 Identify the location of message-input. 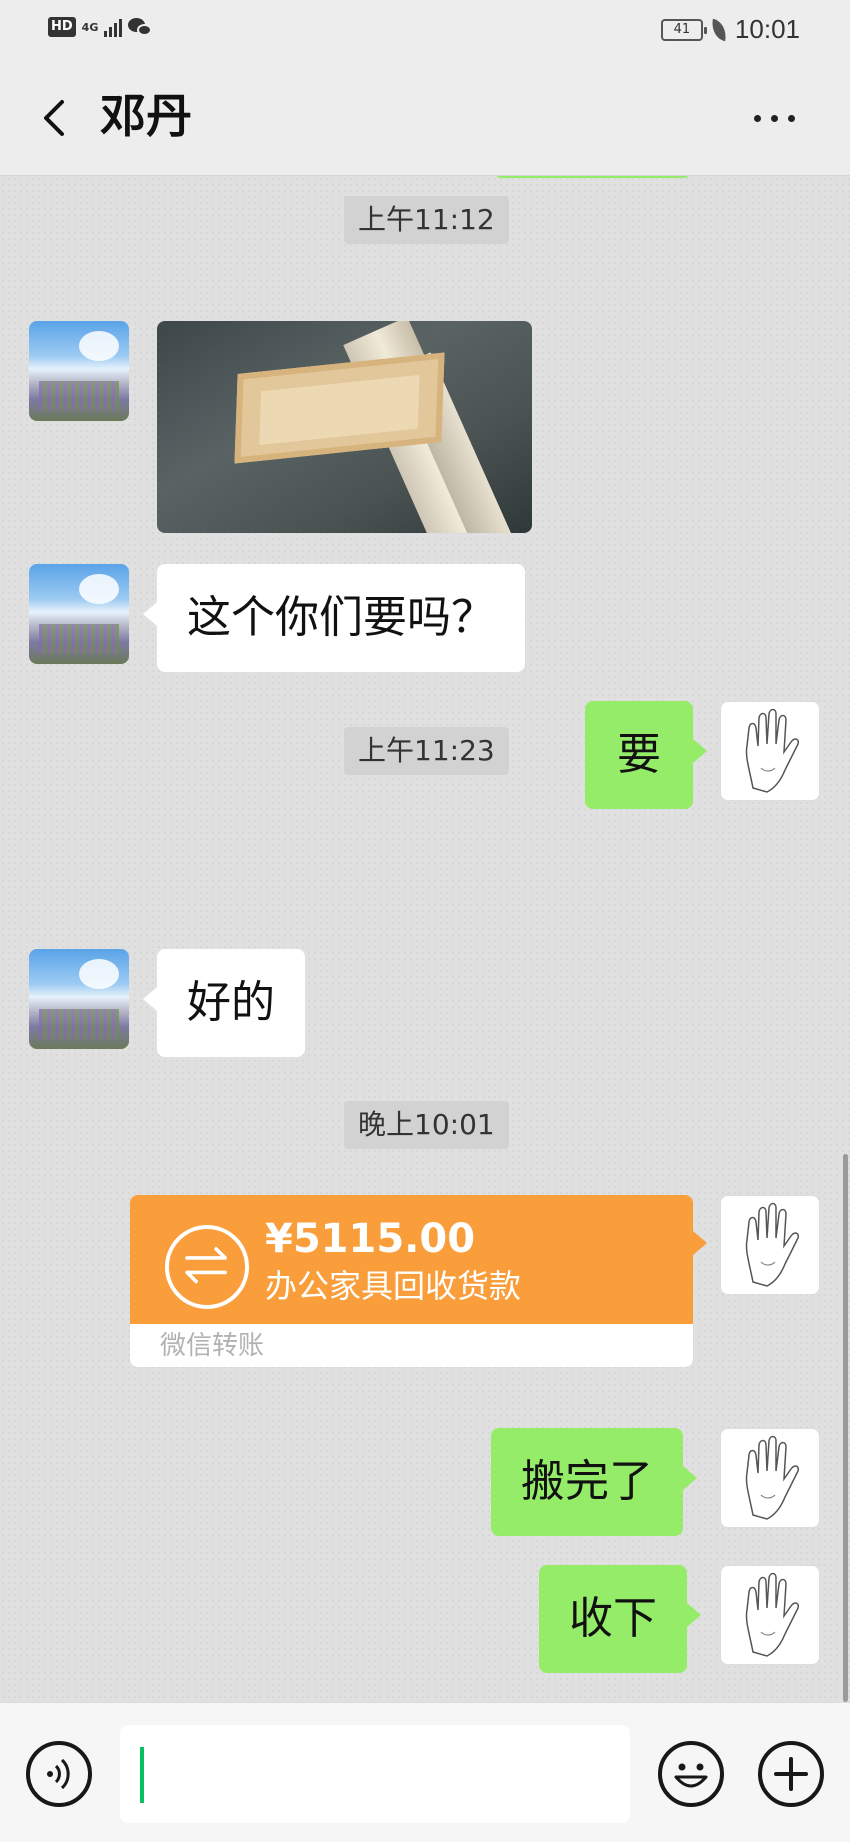
(375, 1774).